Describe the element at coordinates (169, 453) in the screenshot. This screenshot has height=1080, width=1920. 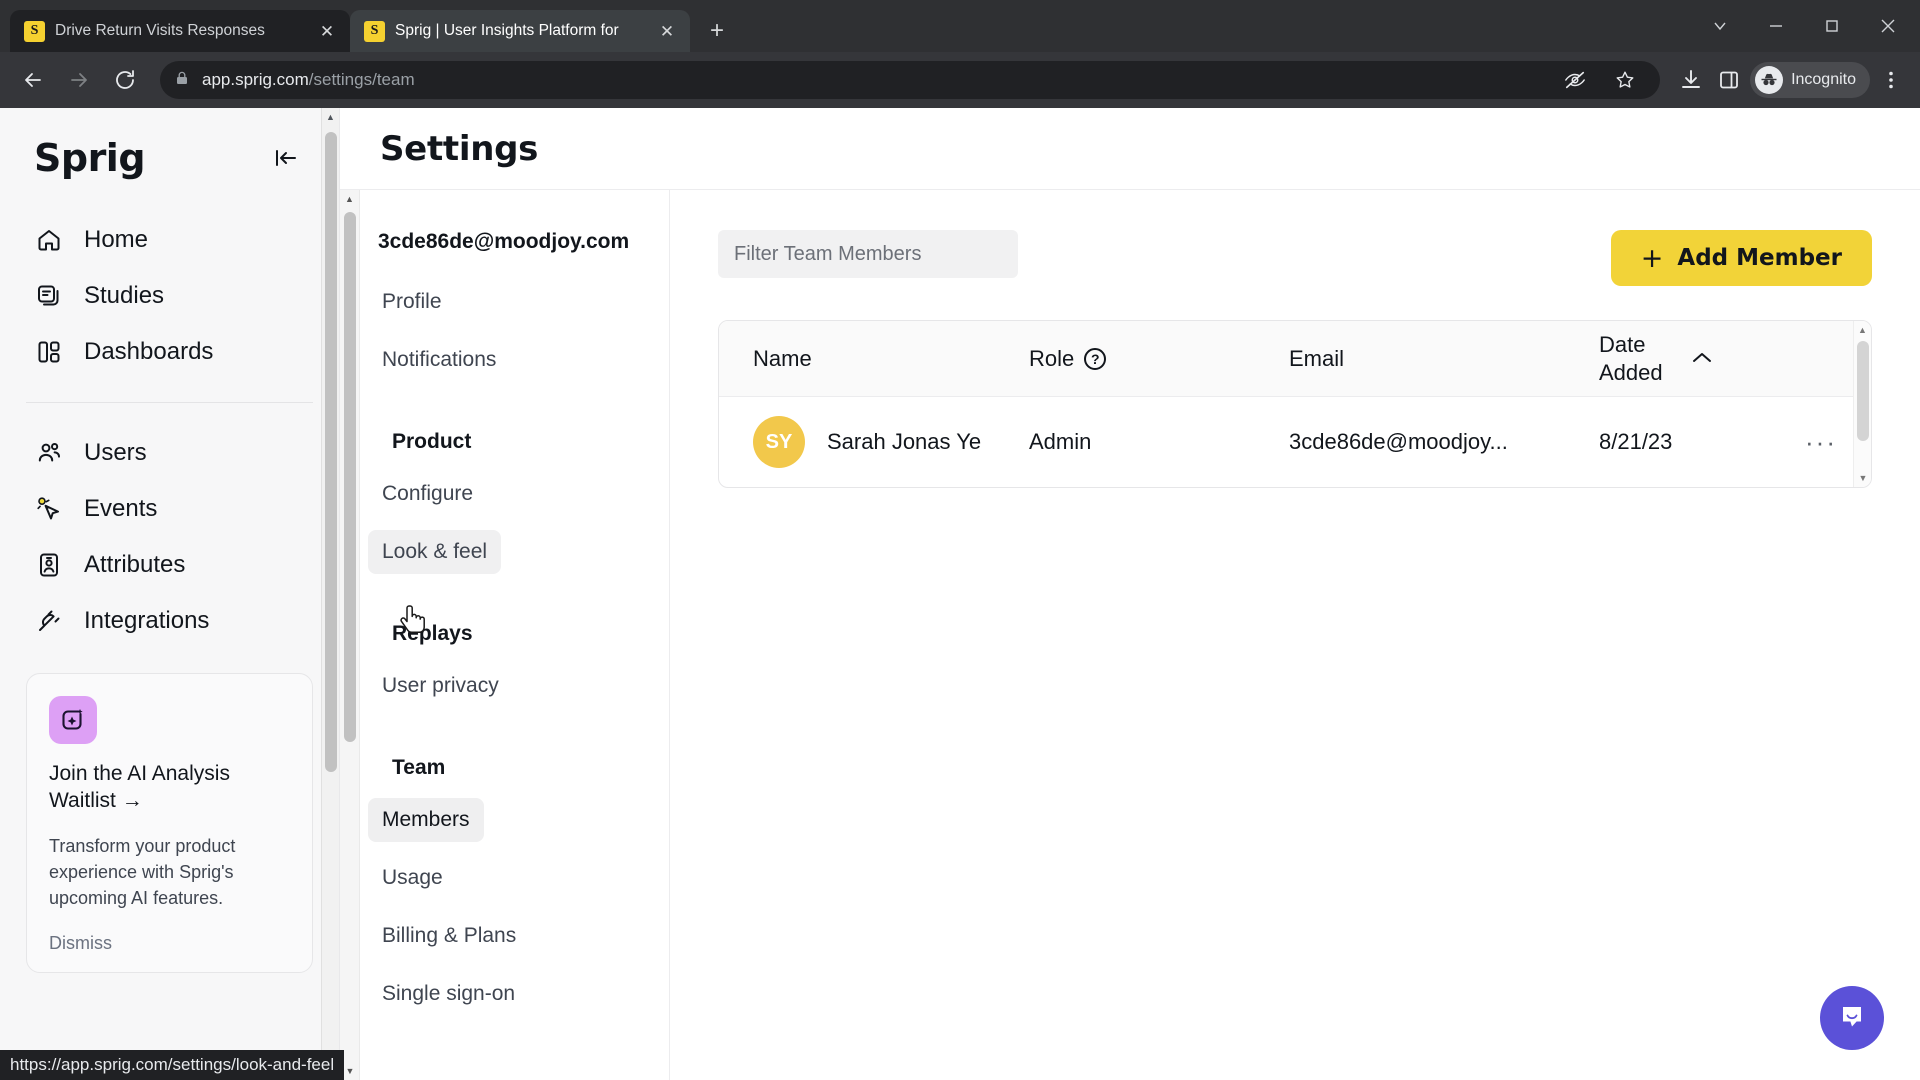
I see `sidebar-item-users: Users` at that location.